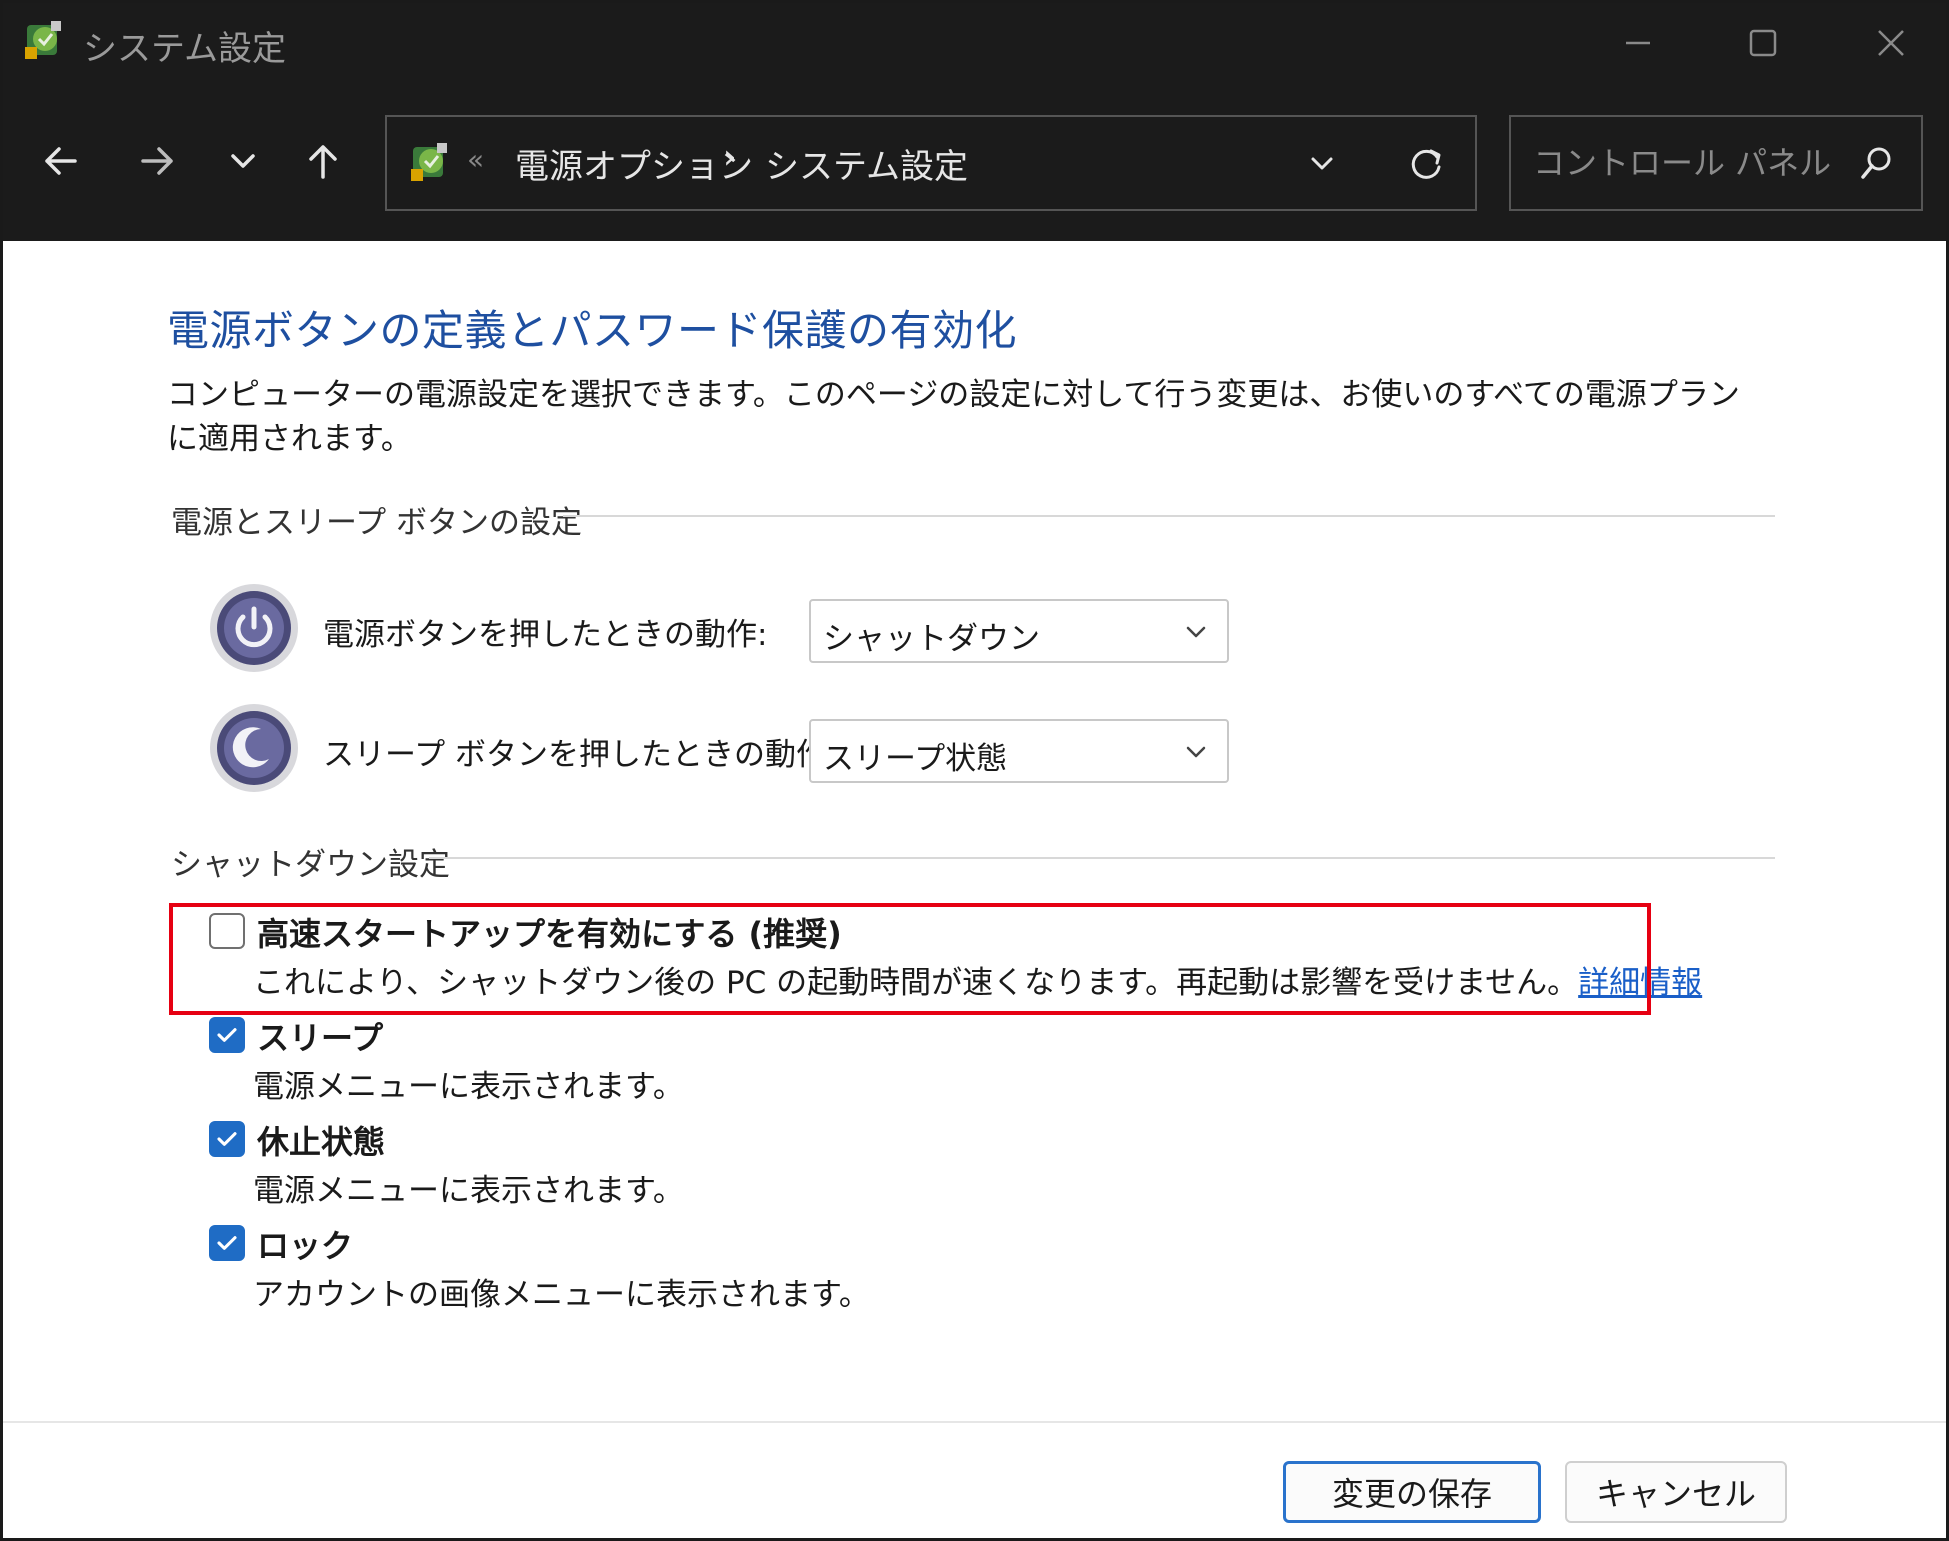 The height and width of the screenshot is (1541, 1949). Describe the element at coordinates (1426, 164) in the screenshot. I see `refresh-icon` at that location.